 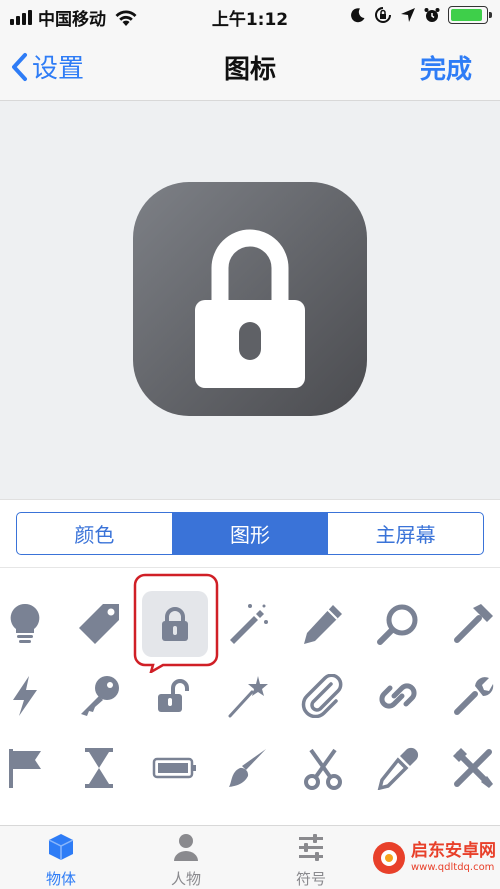 What do you see at coordinates (398, 624) in the screenshot?
I see `magnifier-icon` at bounding box center [398, 624].